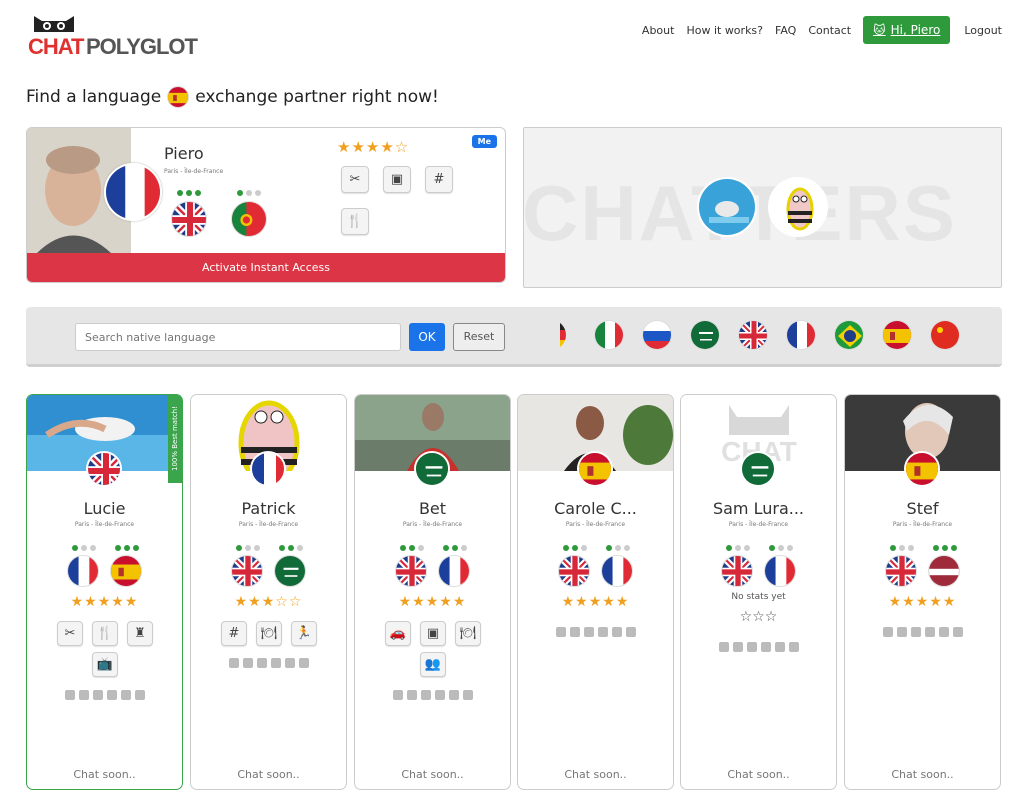 The image size is (1024, 803). I want to click on sa-level-dots, so click(291, 548).